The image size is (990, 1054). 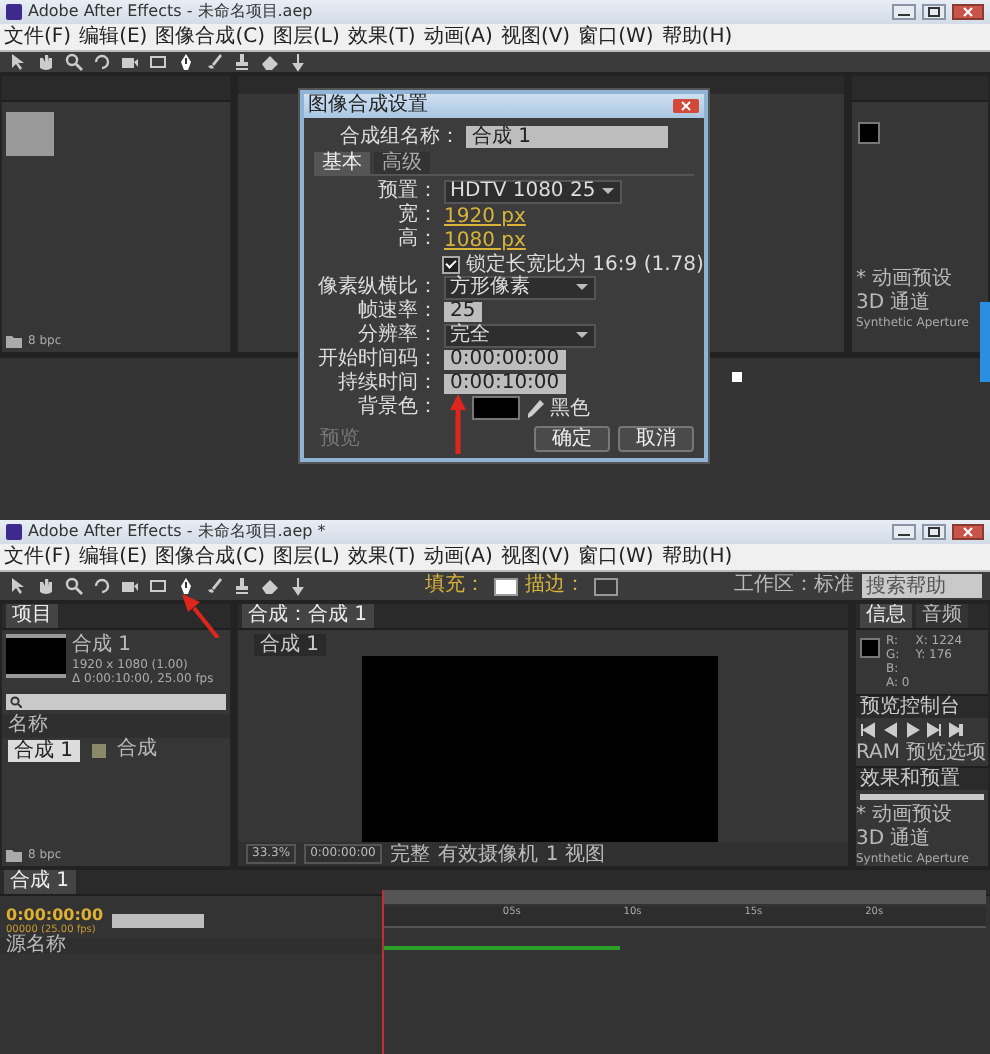 What do you see at coordinates (886, 616) in the screenshot?
I see `panel-tab: 信息` at bounding box center [886, 616].